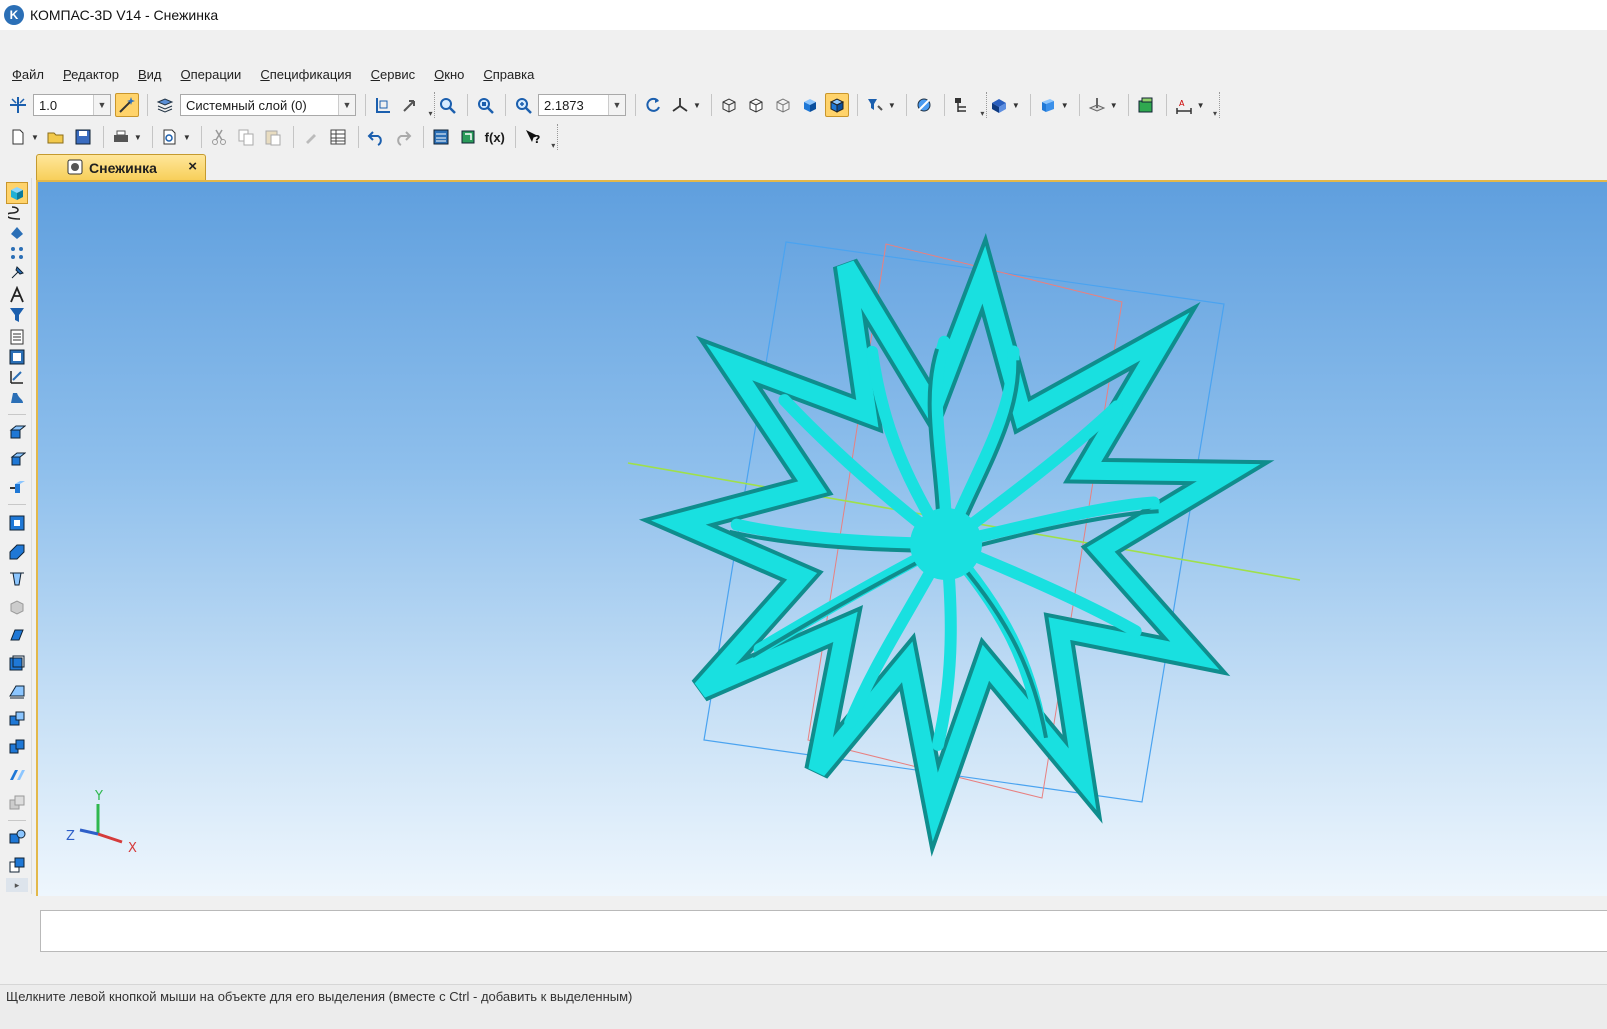  Describe the element at coordinates (91, 74) in the screenshot. I see `menu-editor: Редактор` at that location.